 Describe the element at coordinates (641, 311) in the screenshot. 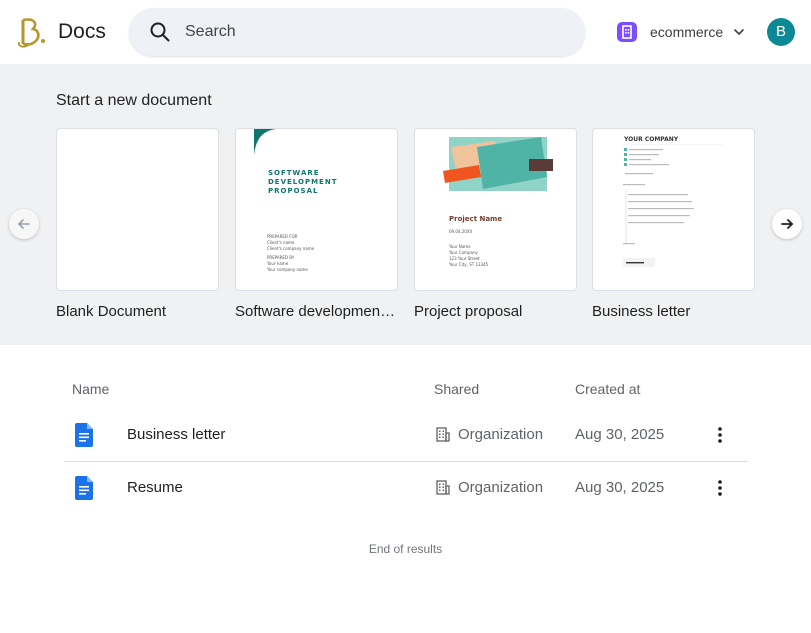

I see `template-label: Business letter` at that location.